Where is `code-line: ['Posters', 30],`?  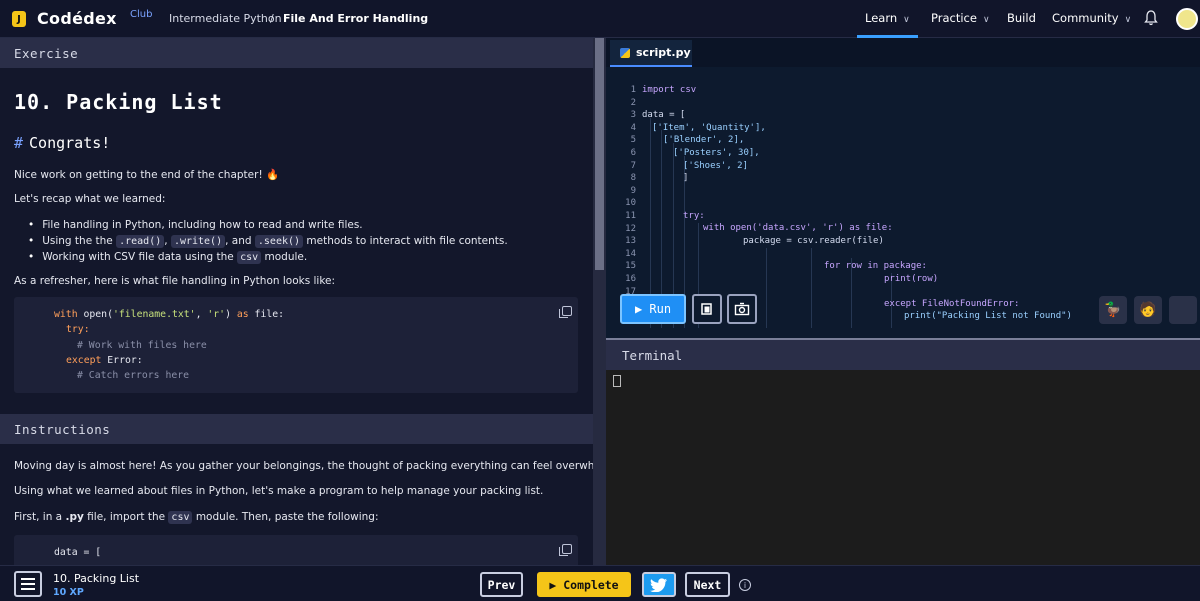 code-line: ['Posters', 30], is located at coordinates (716, 153).